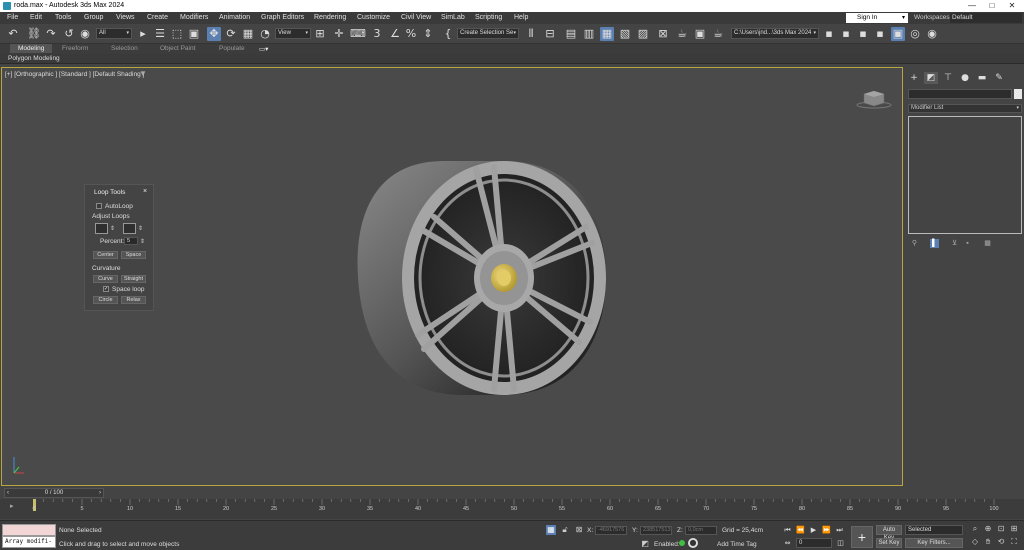 This screenshot has height=550, width=1024. I want to click on sign-in-dropdown: Sign In ▾, so click(877, 18).